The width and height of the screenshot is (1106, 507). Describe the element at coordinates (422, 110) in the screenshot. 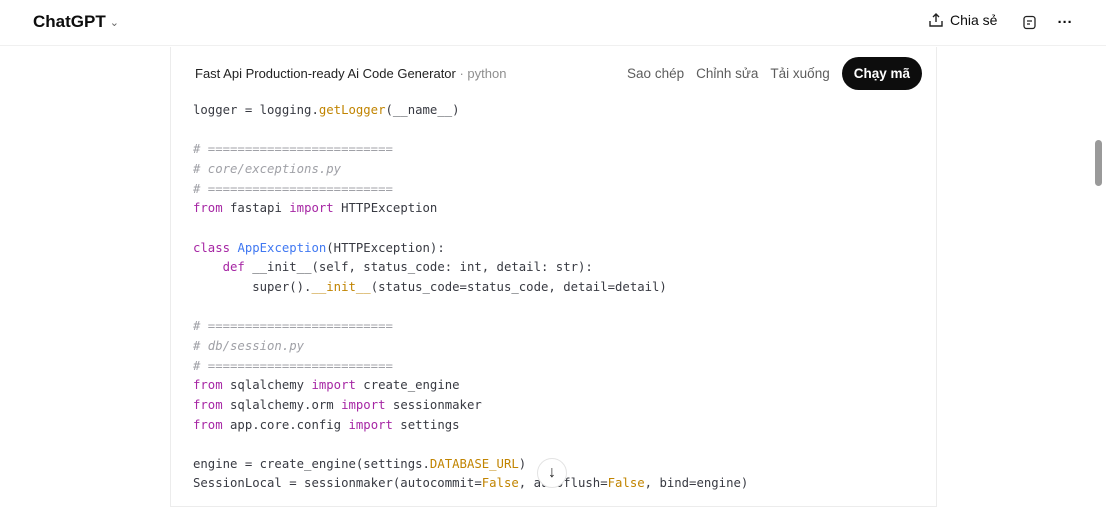

I see `code-token: (__name__)` at that location.